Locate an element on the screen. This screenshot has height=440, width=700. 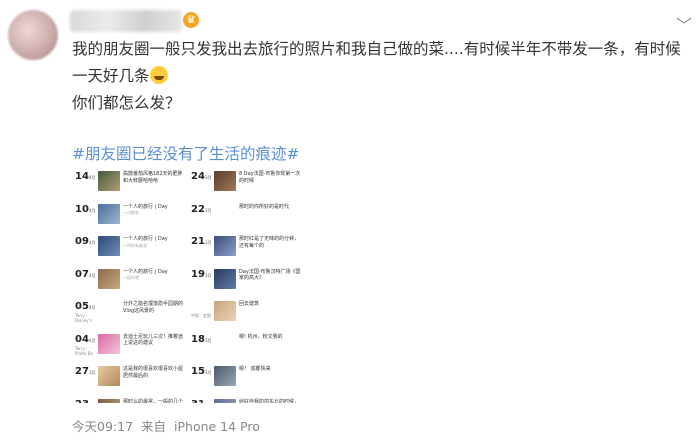
moment-day: 22 is located at coordinates (198, 209).